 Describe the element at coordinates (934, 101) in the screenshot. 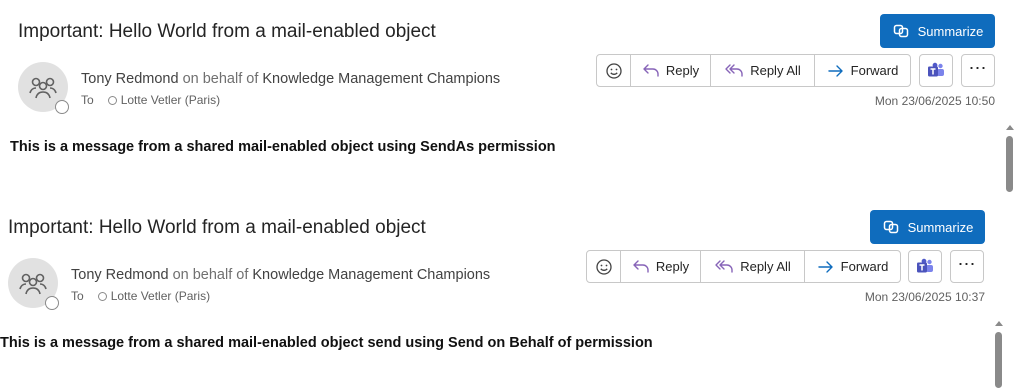

I see `message-date: Mon 23/06/2025 10:50` at that location.